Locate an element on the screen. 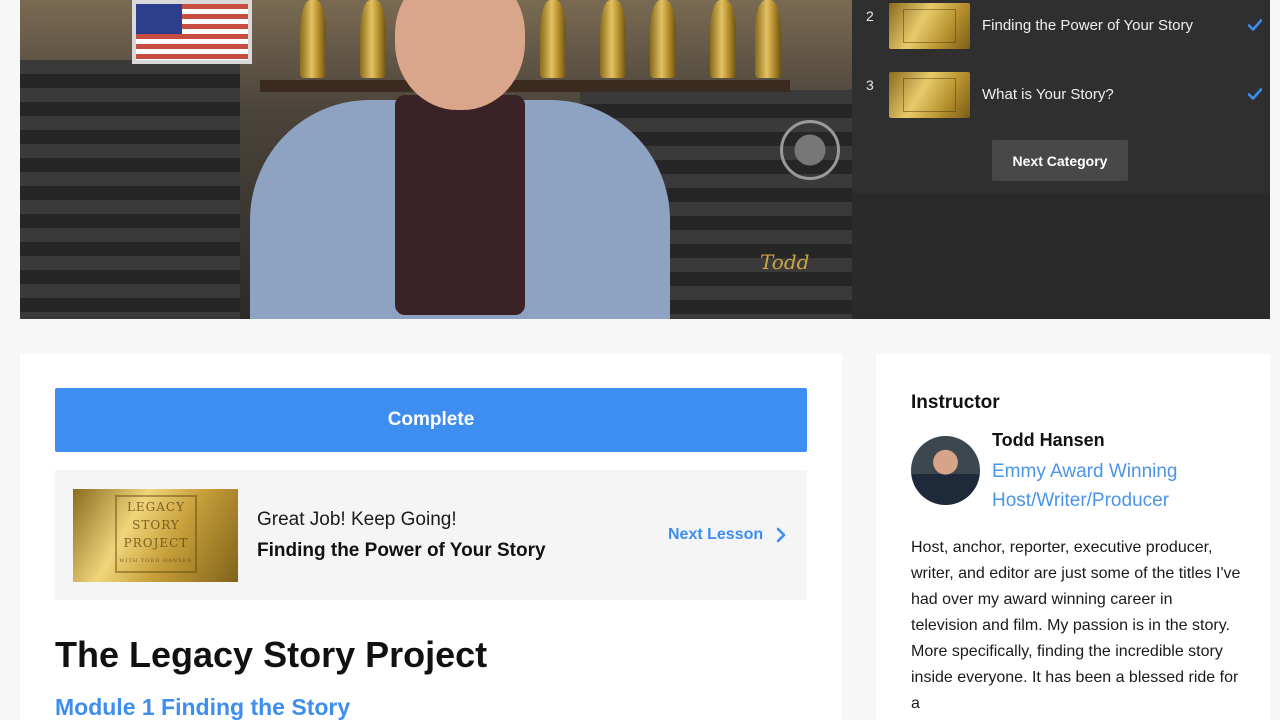 The width and height of the screenshot is (1280, 720). next-lesson-link: Next Lesson is located at coordinates (715, 535).